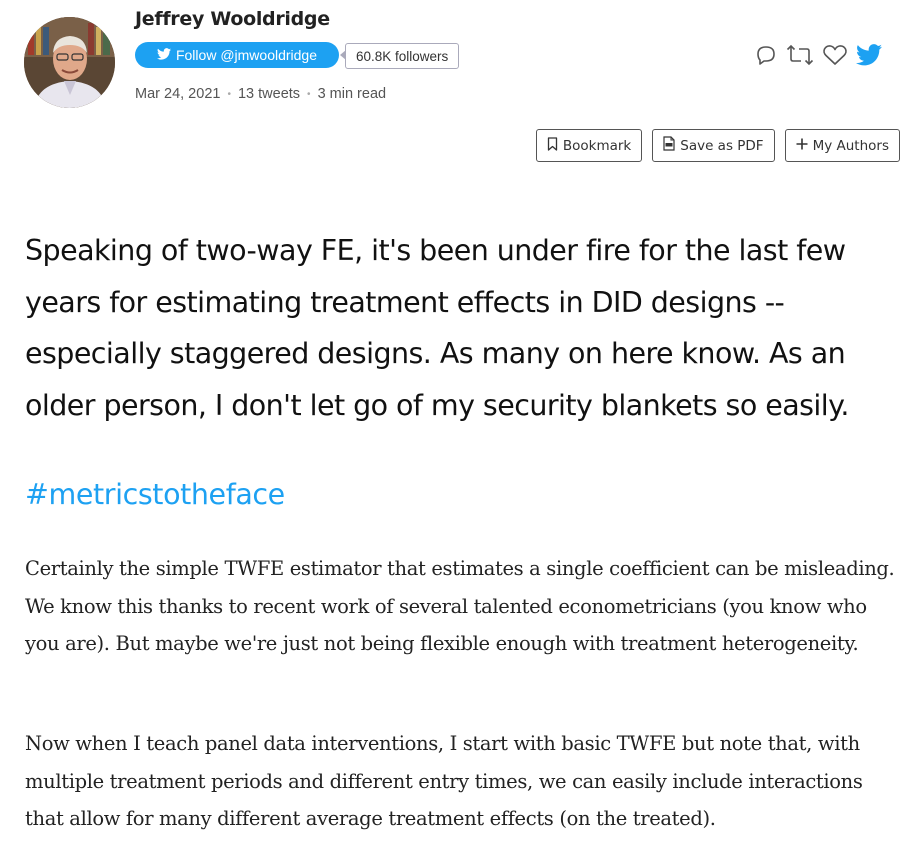 The height and width of the screenshot is (847, 908). What do you see at coordinates (766, 55) in the screenshot?
I see `reply-icon` at bounding box center [766, 55].